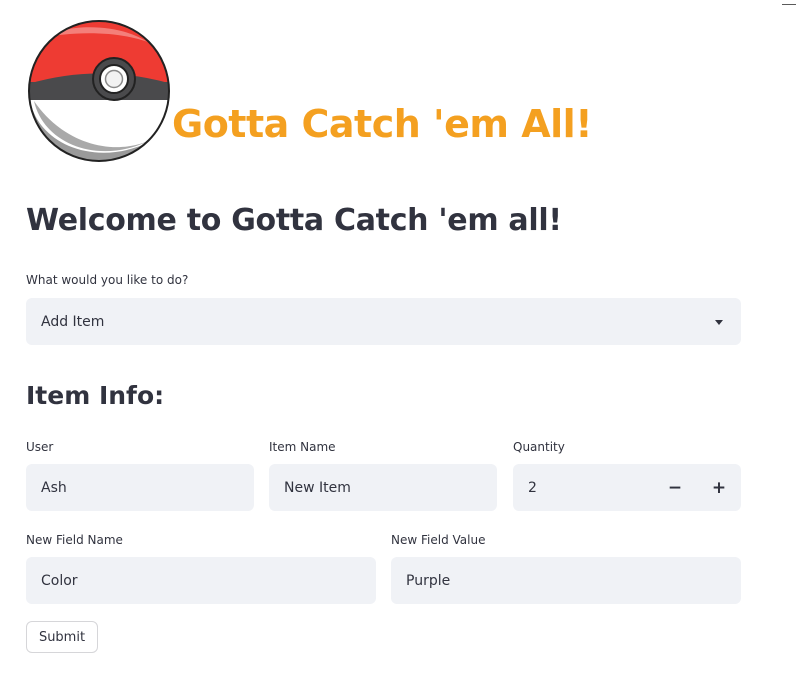  Describe the element at coordinates (532, 488) in the screenshot. I see `quantity-value: 2` at that location.